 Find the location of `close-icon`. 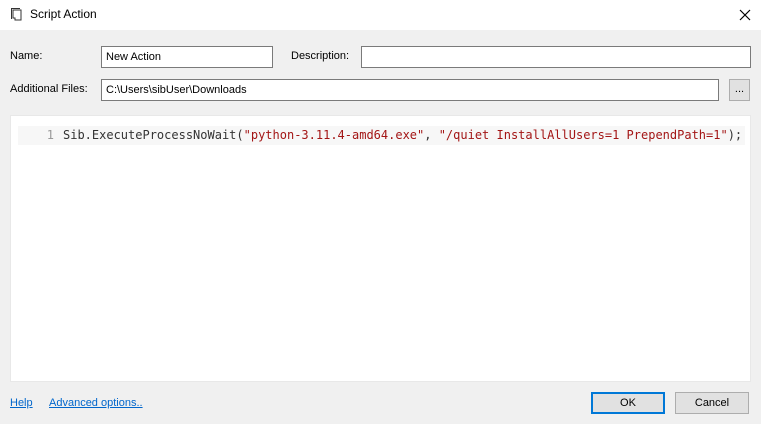

close-icon is located at coordinates (745, 15).